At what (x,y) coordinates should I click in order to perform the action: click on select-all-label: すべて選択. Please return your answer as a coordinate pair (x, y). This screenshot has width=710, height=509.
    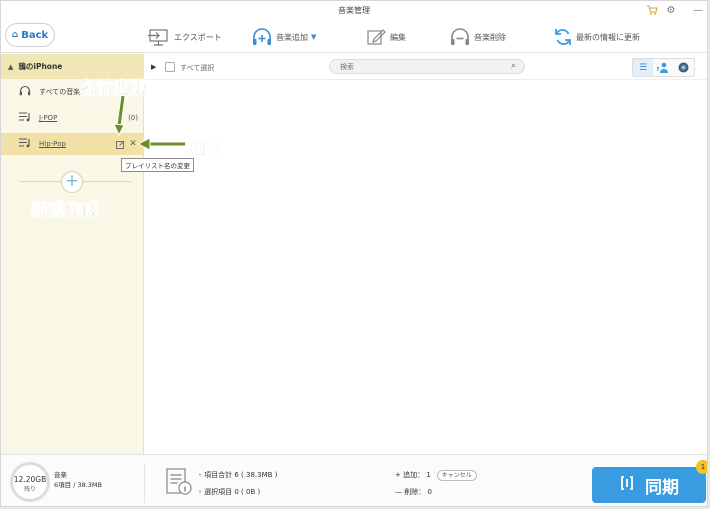
    Looking at the image, I should click on (197, 68).